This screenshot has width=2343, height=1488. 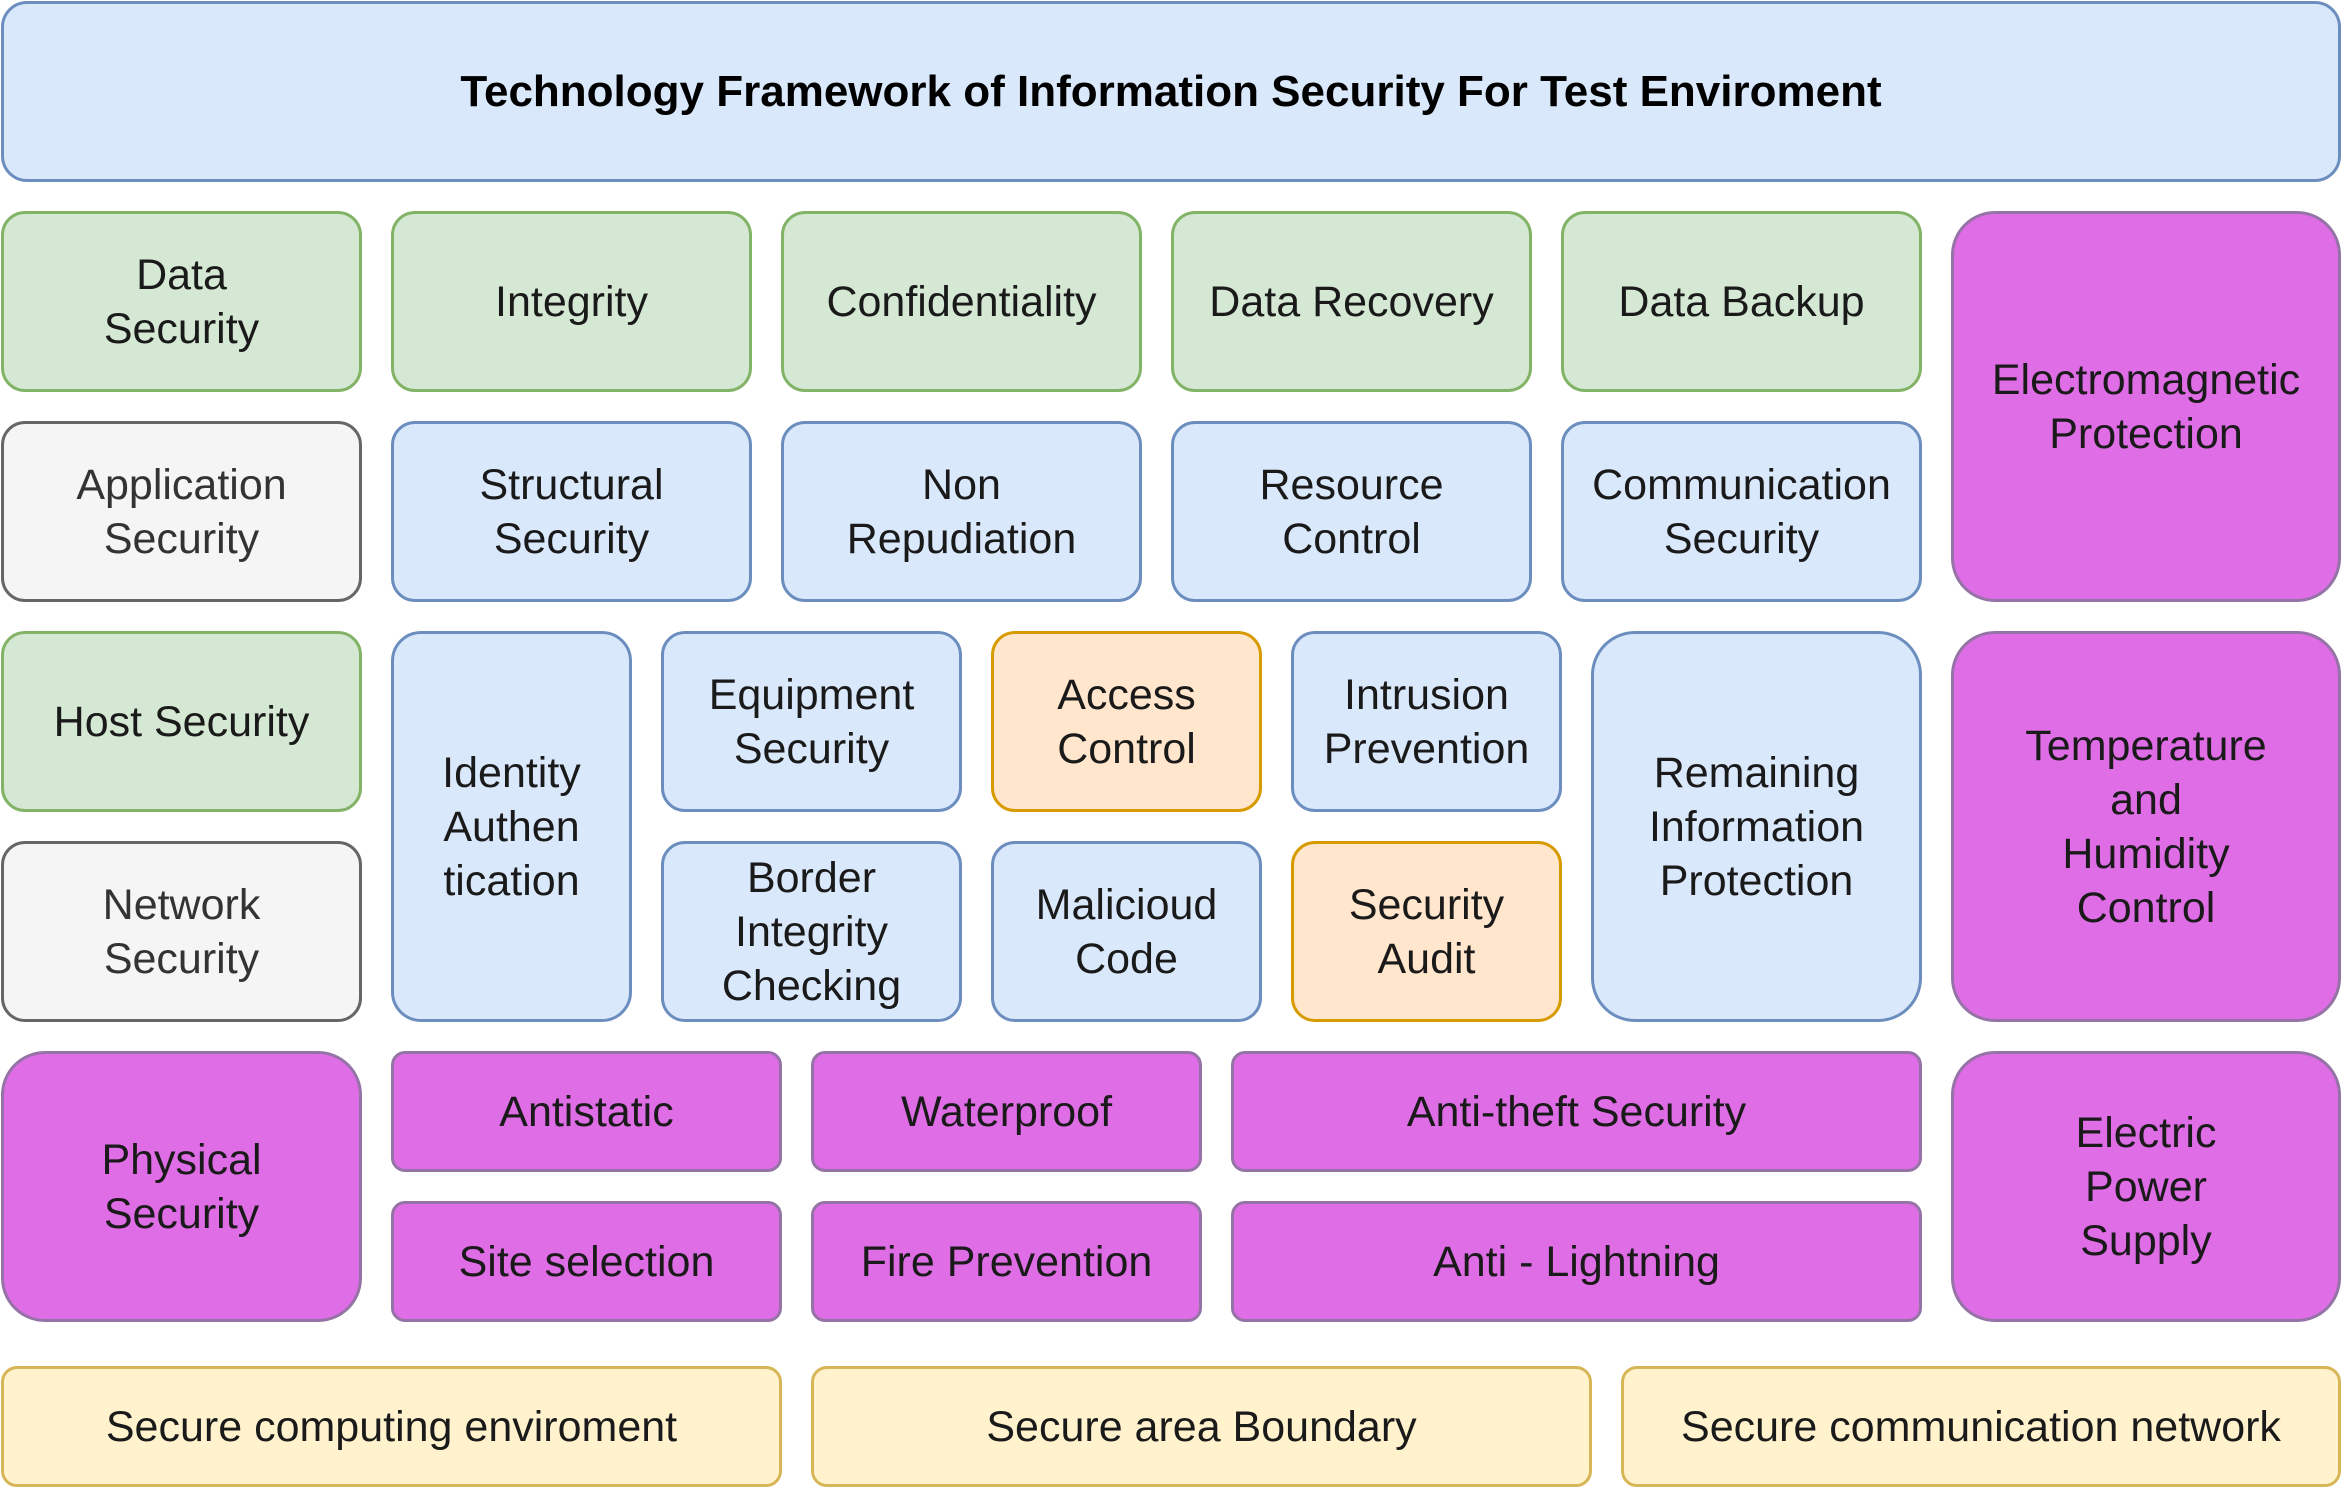 I want to click on equipment-security-box: Equipment Security, so click(x=811, y=721).